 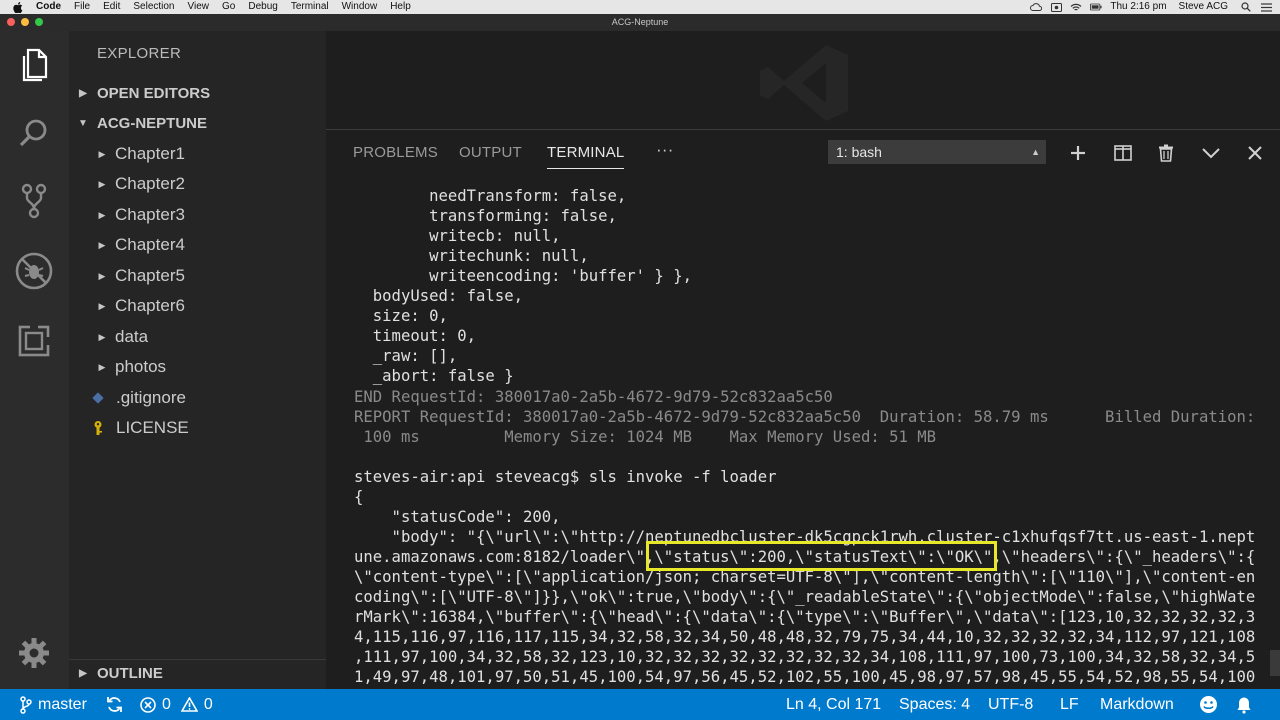 What do you see at coordinates (1010, 704) in the screenshot?
I see `encoding-setting: UTF-8` at bounding box center [1010, 704].